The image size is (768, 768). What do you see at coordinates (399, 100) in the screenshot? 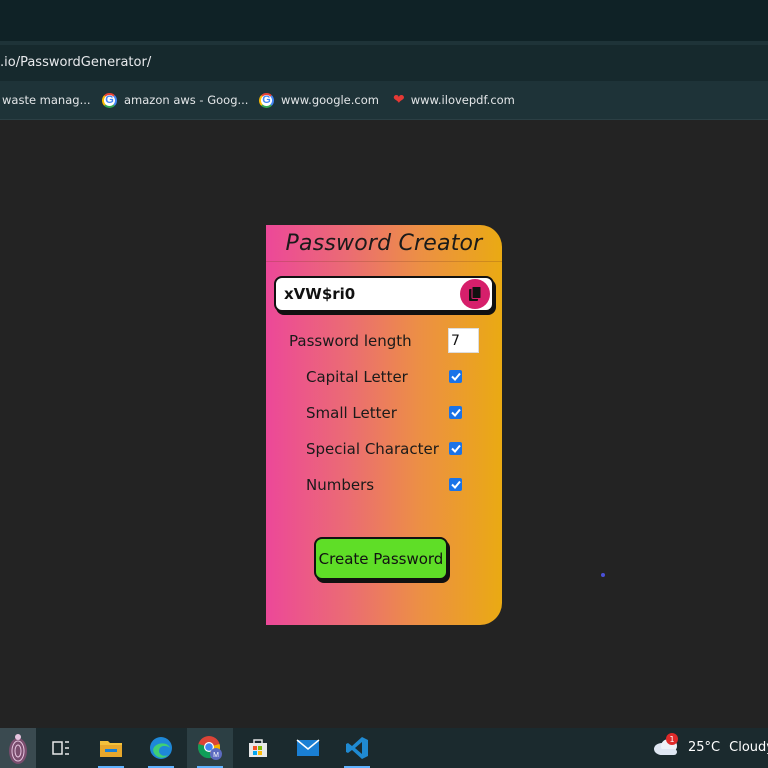
I see `heart-icon: ❤` at bounding box center [399, 100].